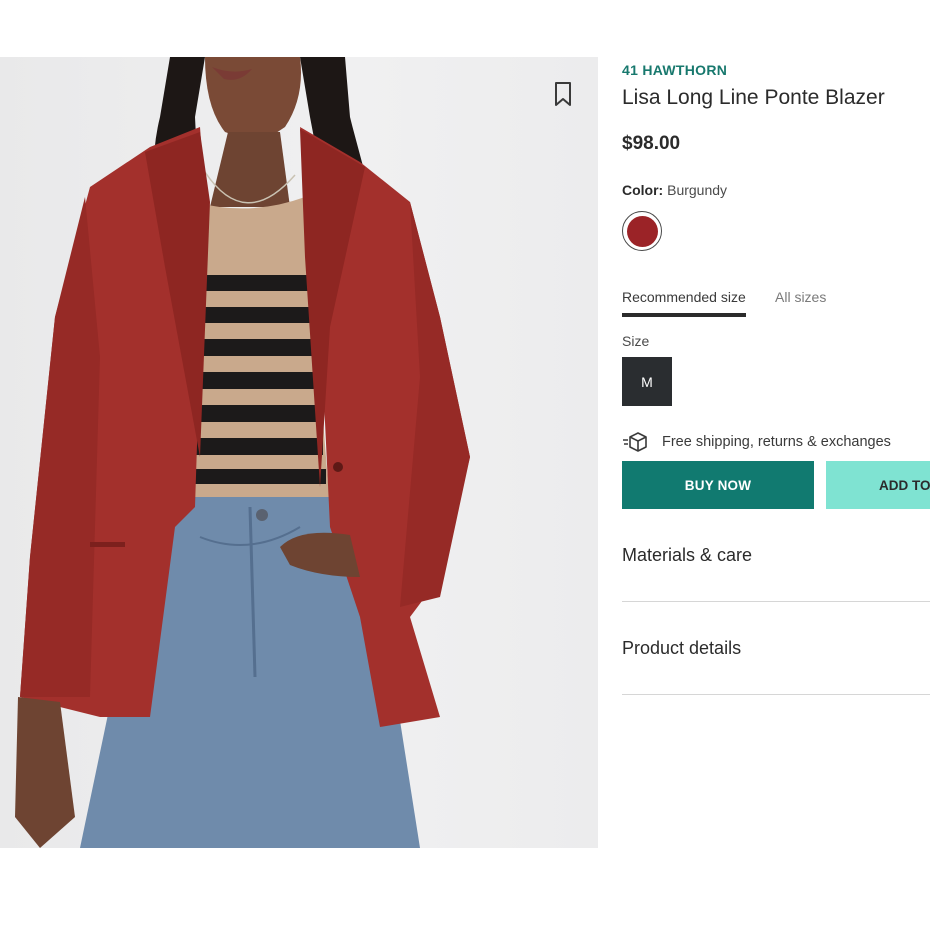  What do you see at coordinates (697, 190) in the screenshot?
I see `color-value: Burgundy` at bounding box center [697, 190].